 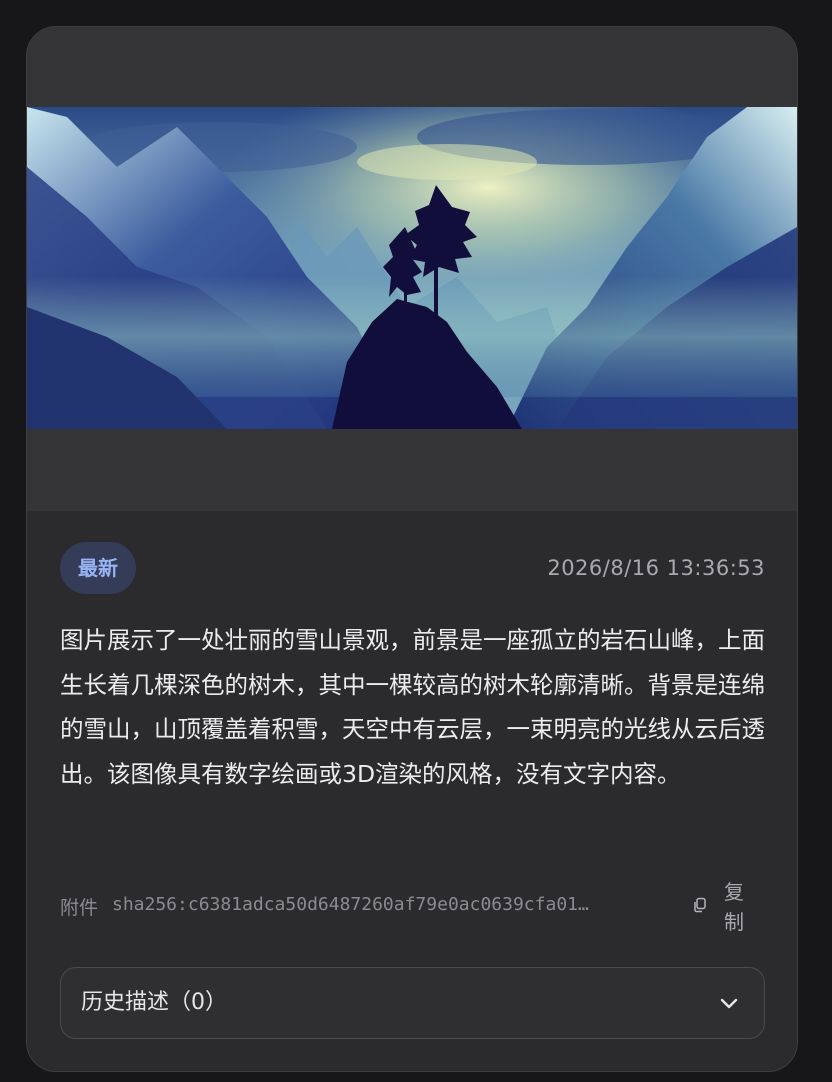 I want to click on chevron-down-icon, so click(x=729, y=1003).